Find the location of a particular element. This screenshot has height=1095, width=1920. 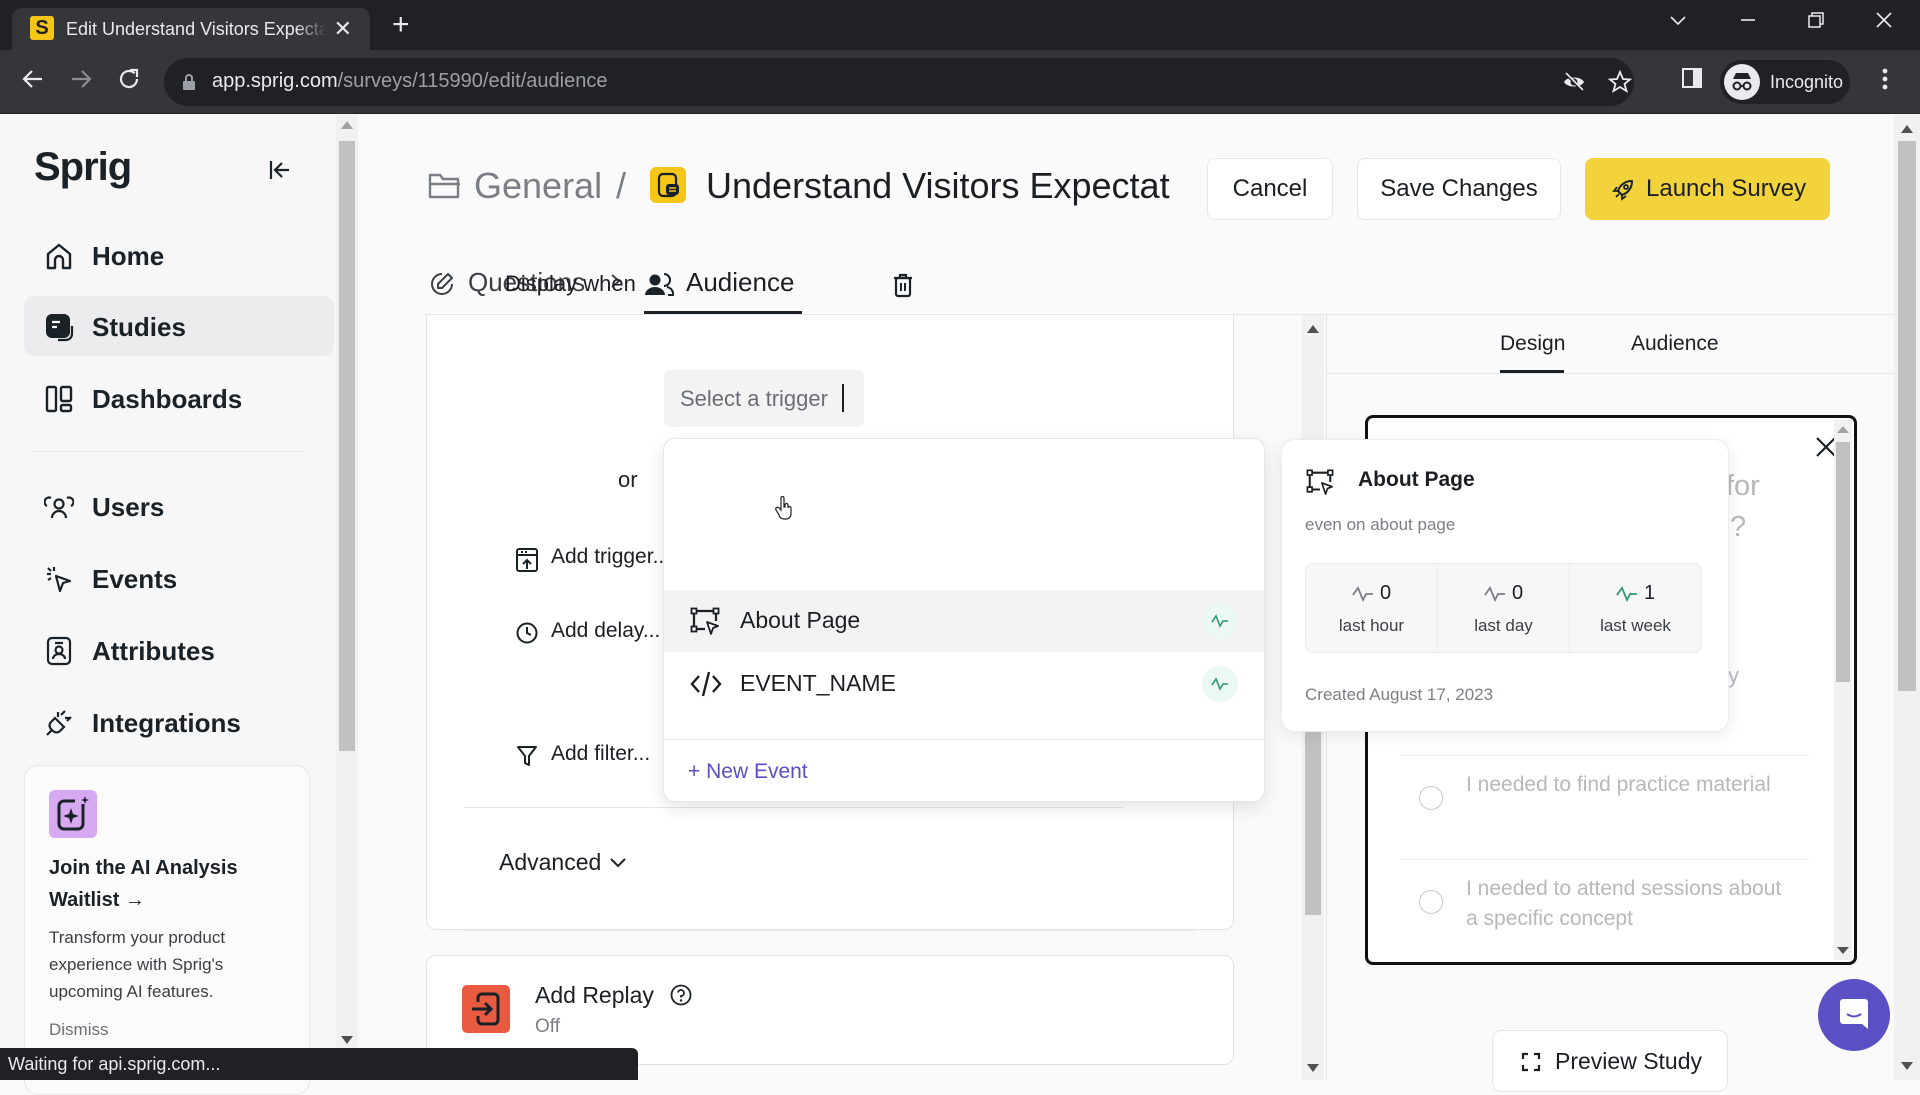

sidebar-item-events: Events is located at coordinates (179, 578).